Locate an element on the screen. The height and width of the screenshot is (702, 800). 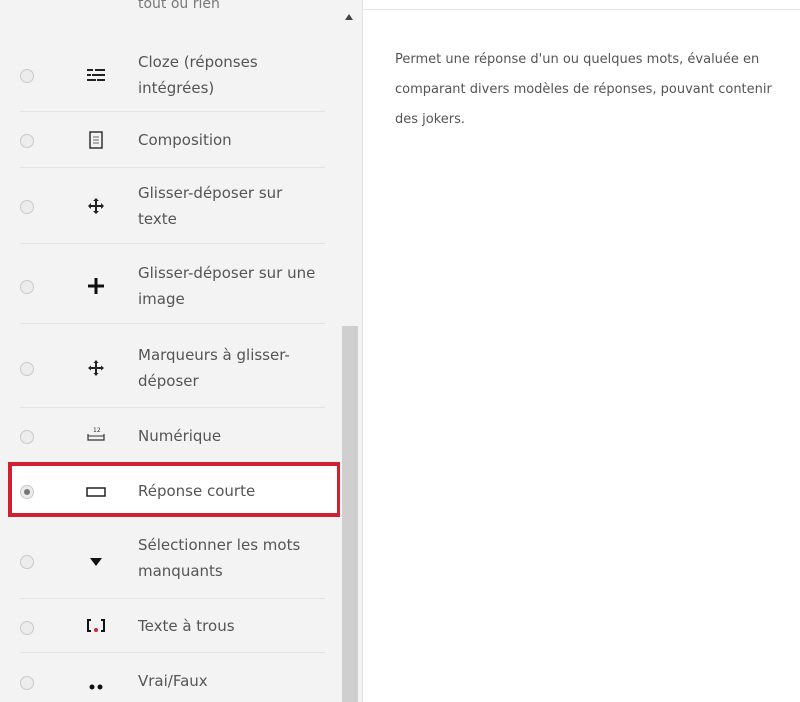
item-label: Réponse courte is located at coordinates (197, 491).